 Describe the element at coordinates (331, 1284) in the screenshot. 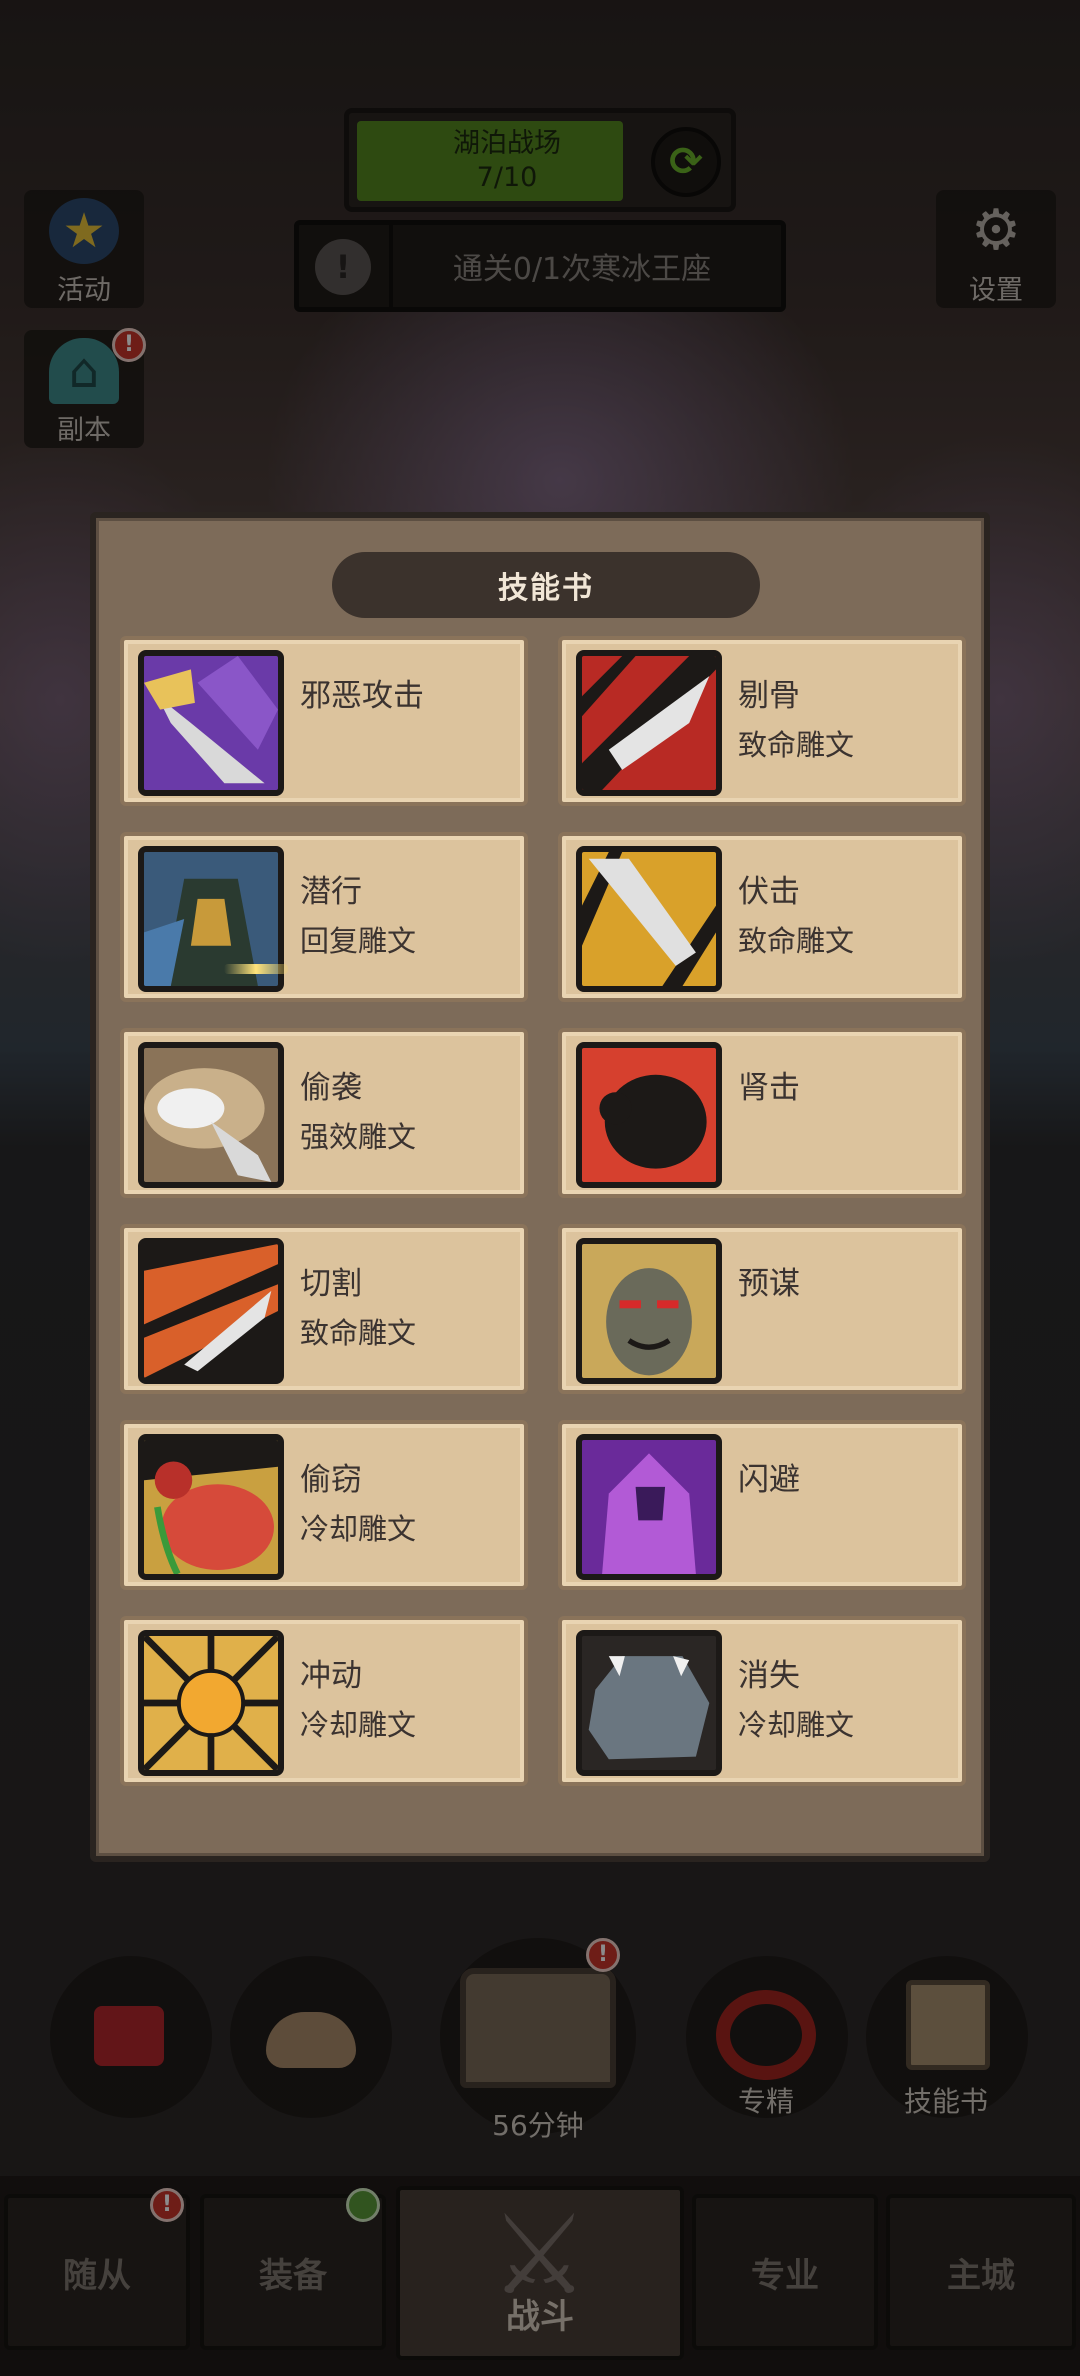

I see `skill-name: 切割` at that location.